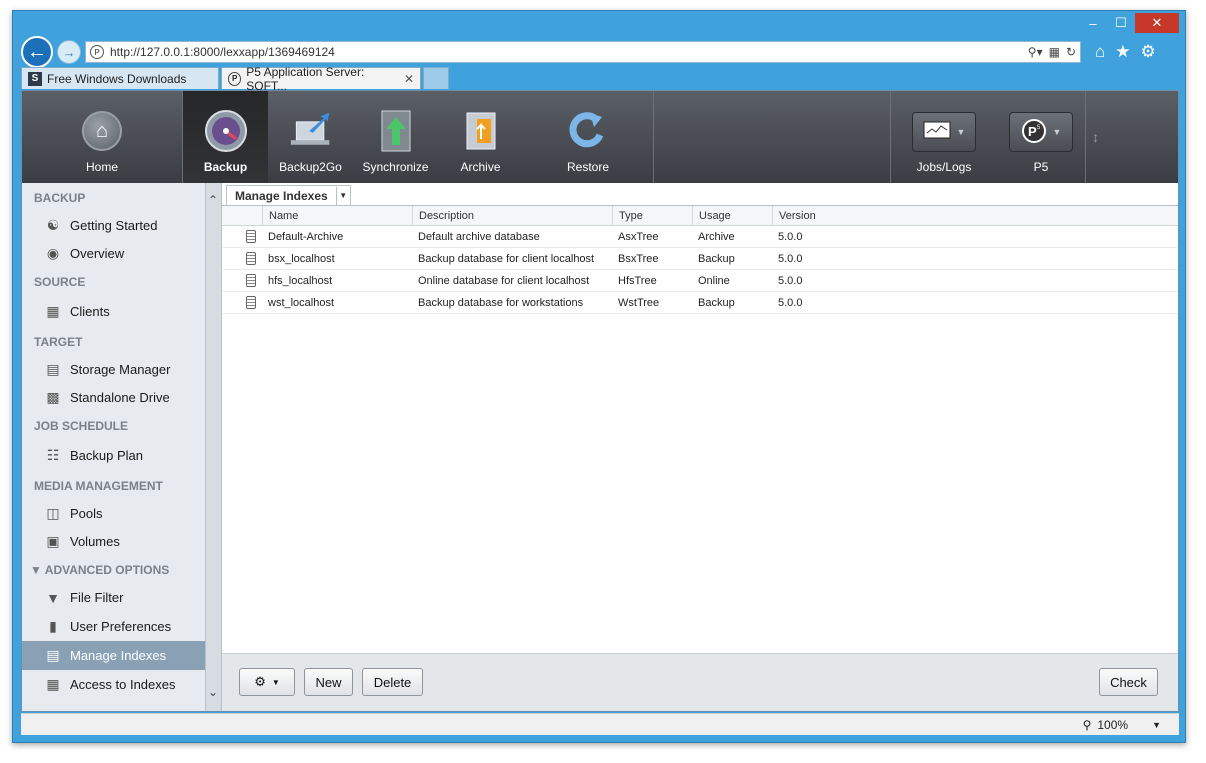 This screenshot has height=763, width=1206. Describe the element at coordinates (1035, 52) in the screenshot. I see `search-icon: ⚲▾` at that location.